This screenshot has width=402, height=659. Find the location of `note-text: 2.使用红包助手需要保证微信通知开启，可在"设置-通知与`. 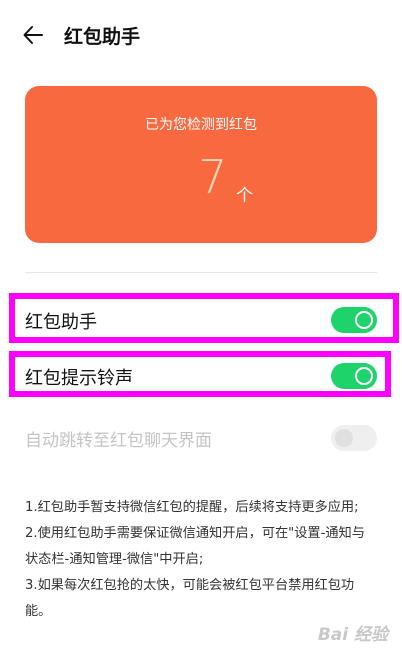

note-text: 2.使用红包助手需要保证微信通知开启，可在"设置-通知与 is located at coordinates (195, 533).